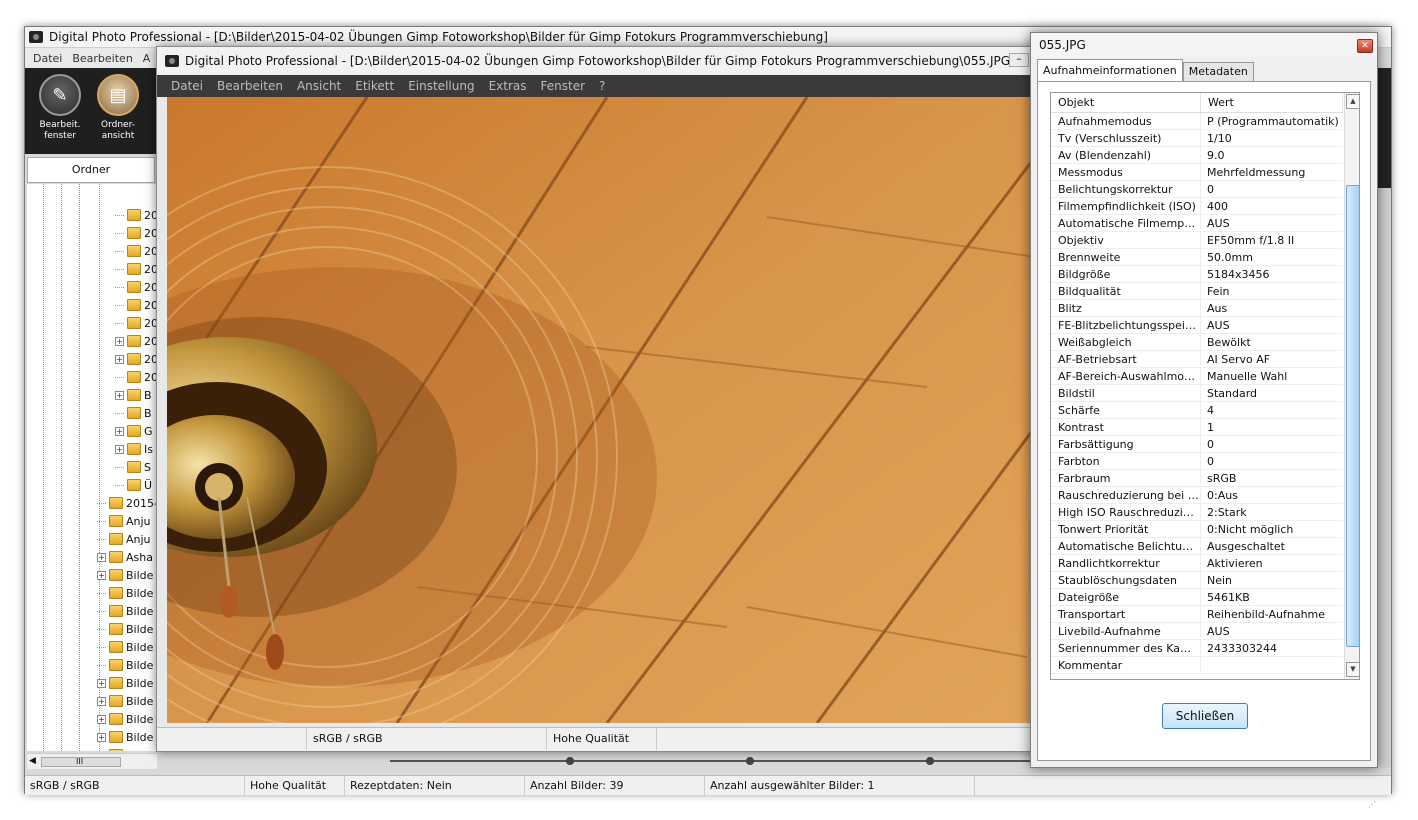  I want to click on edit-window-button: ✎ Bearbeit. fenster, so click(60, 108).